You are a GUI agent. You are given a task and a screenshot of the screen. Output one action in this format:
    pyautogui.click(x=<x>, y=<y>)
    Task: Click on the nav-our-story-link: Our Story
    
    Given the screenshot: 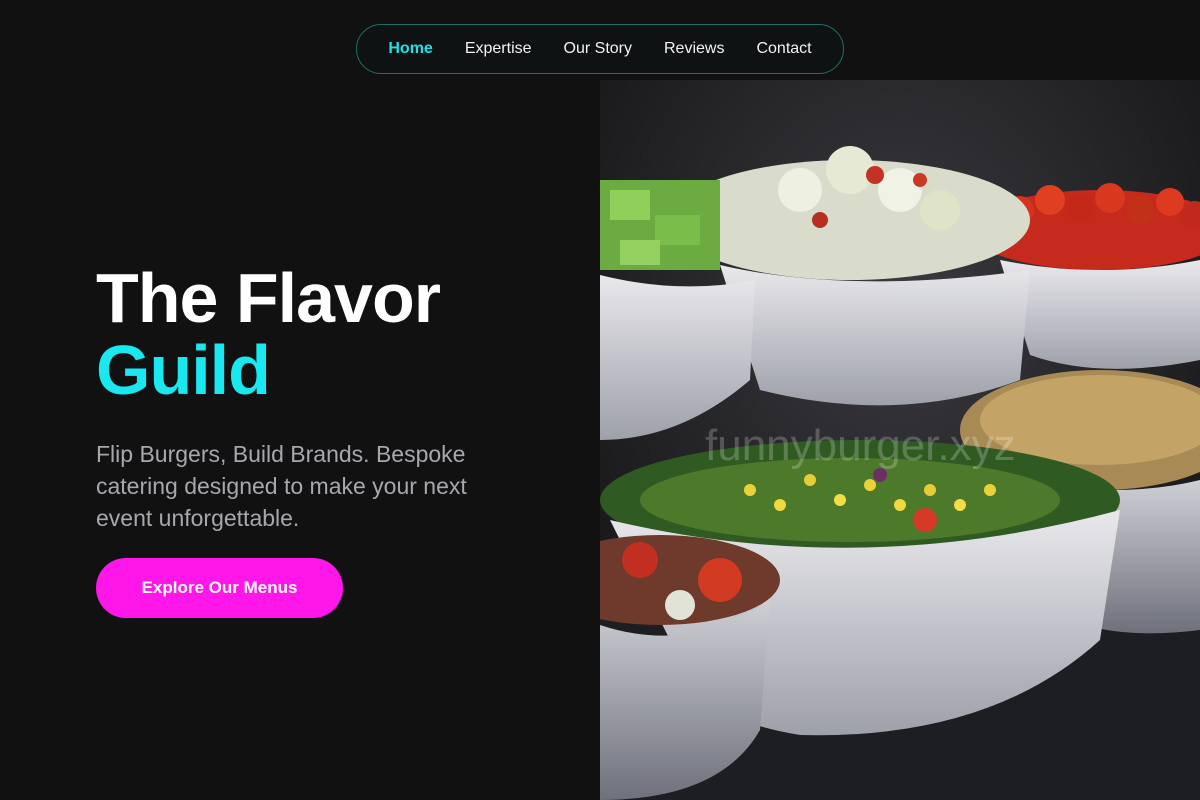 What is the action you would take?
    pyautogui.click(x=598, y=49)
    